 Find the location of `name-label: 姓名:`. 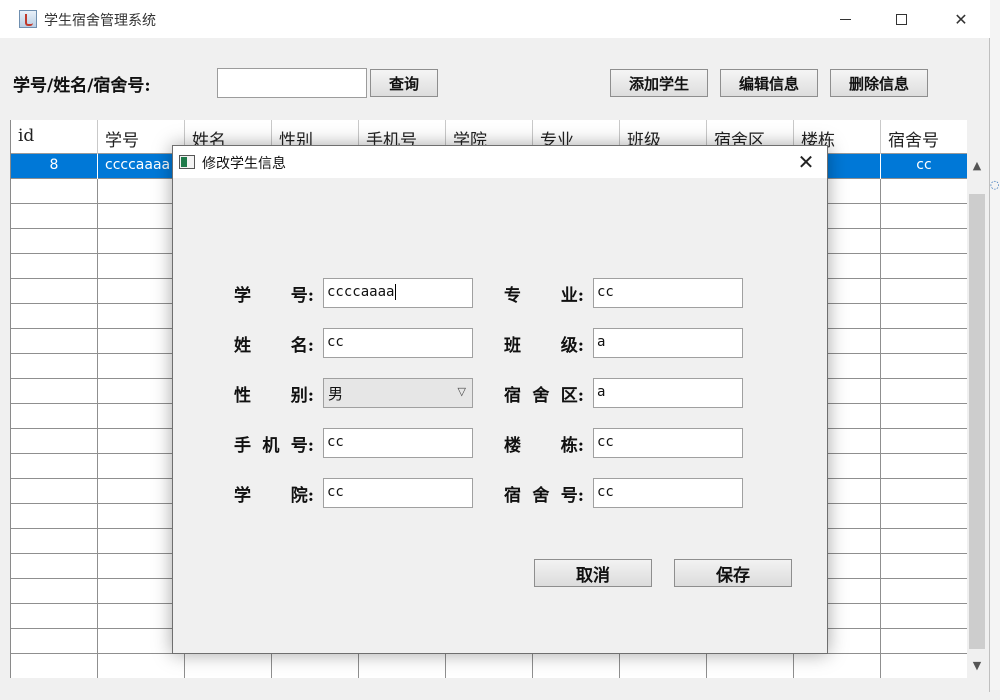

name-label: 姓名: is located at coordinates (274, 345).